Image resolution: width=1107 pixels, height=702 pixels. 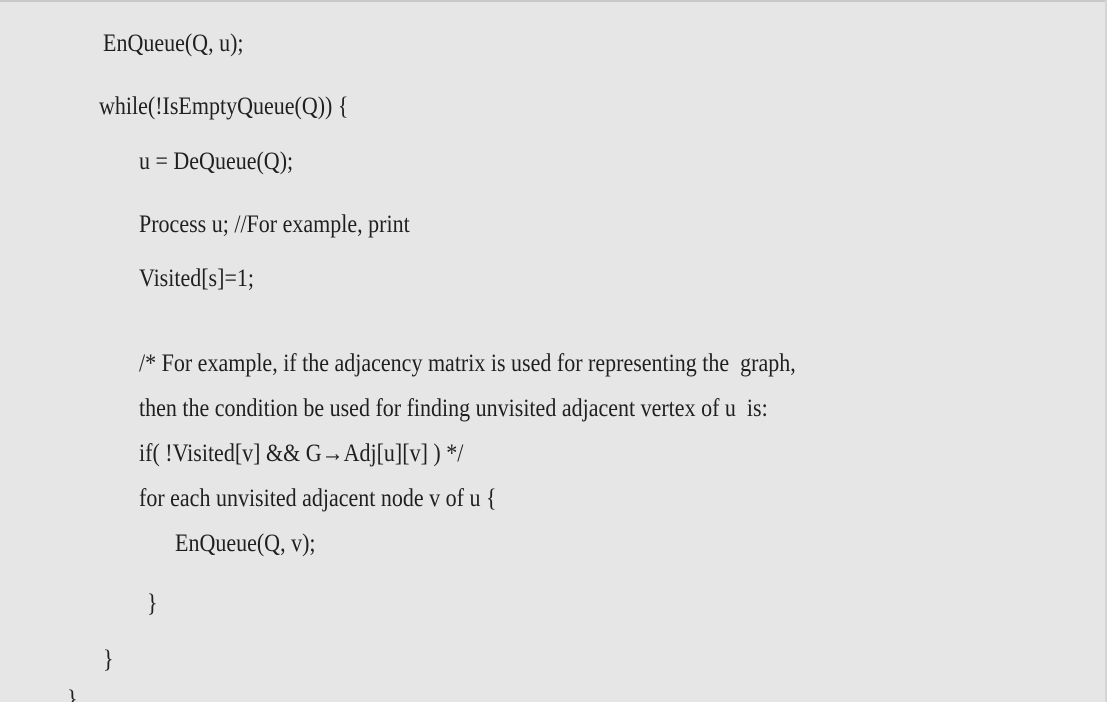 I want to click on code-line-enqueue-start: EnQueue(Q, u);, so click(x=173, y=43).